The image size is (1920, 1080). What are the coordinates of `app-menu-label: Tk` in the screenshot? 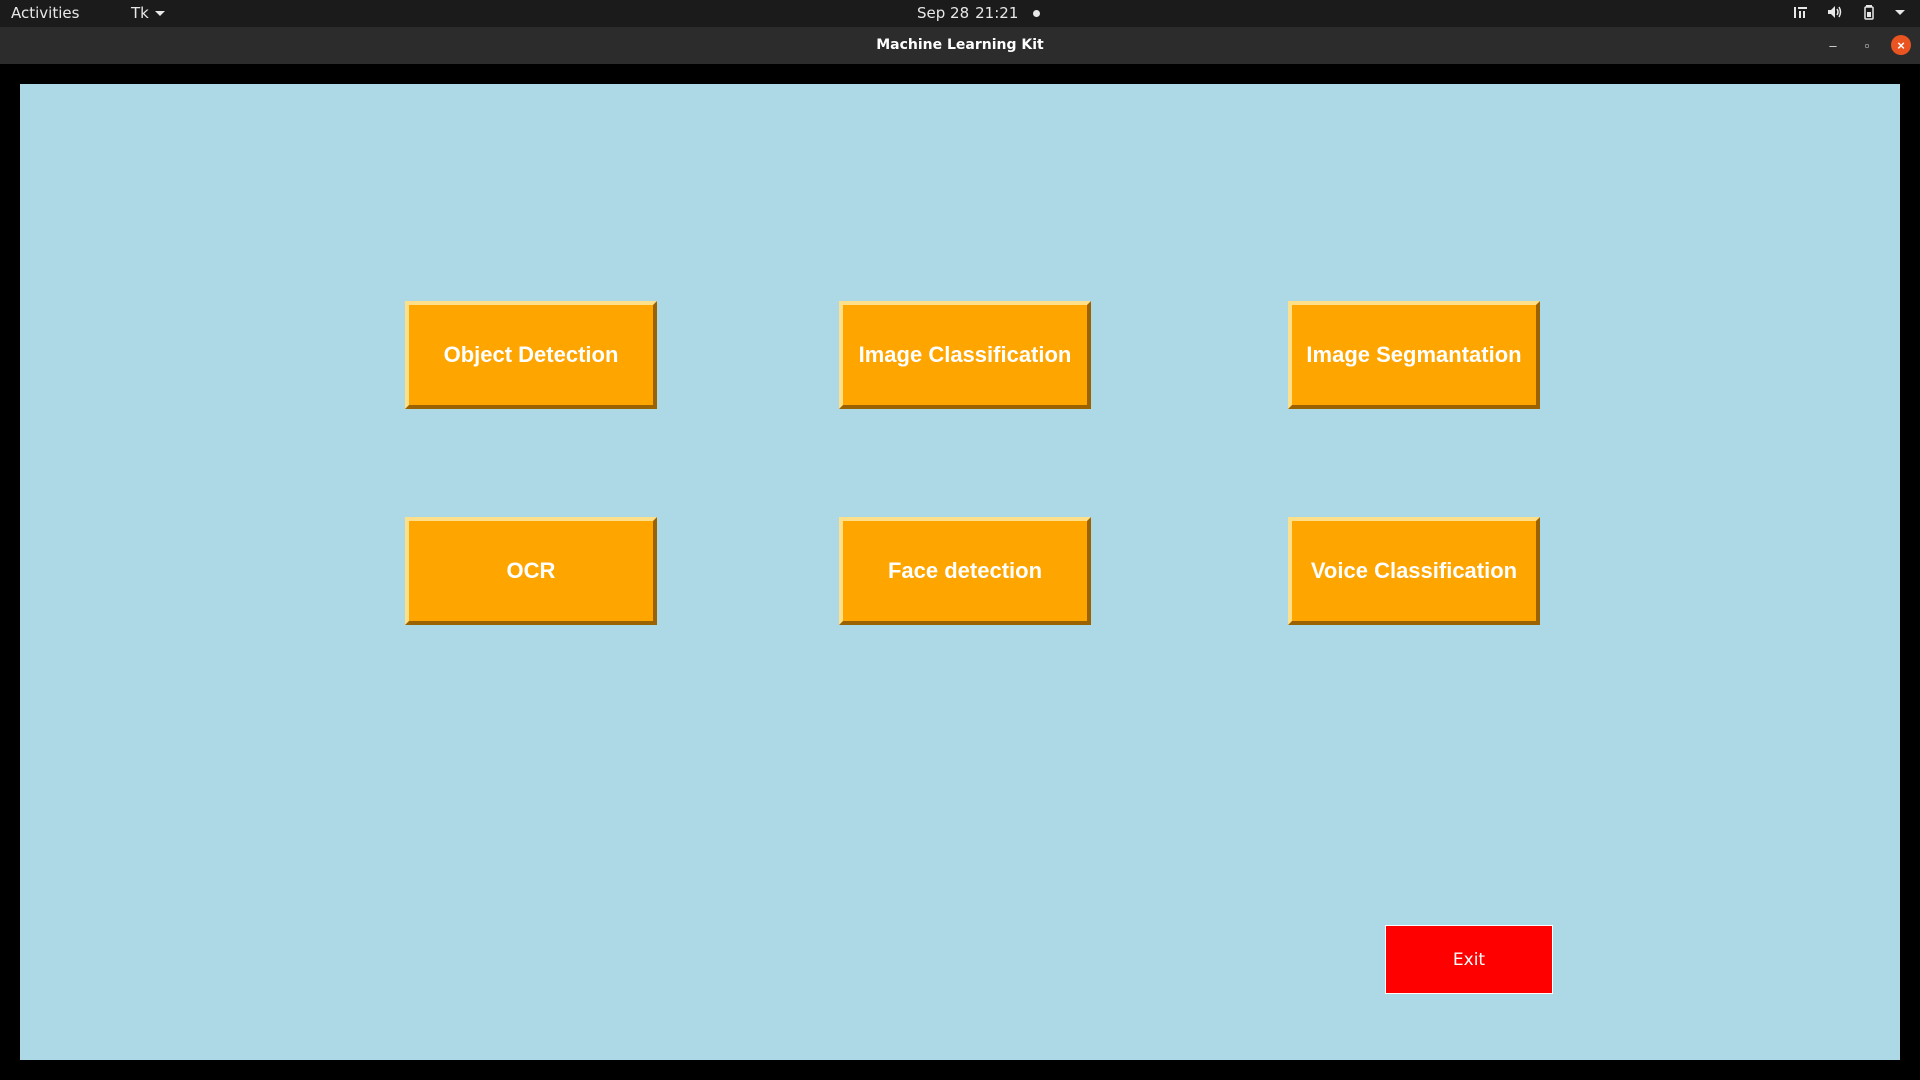 It's located at (140, 13).